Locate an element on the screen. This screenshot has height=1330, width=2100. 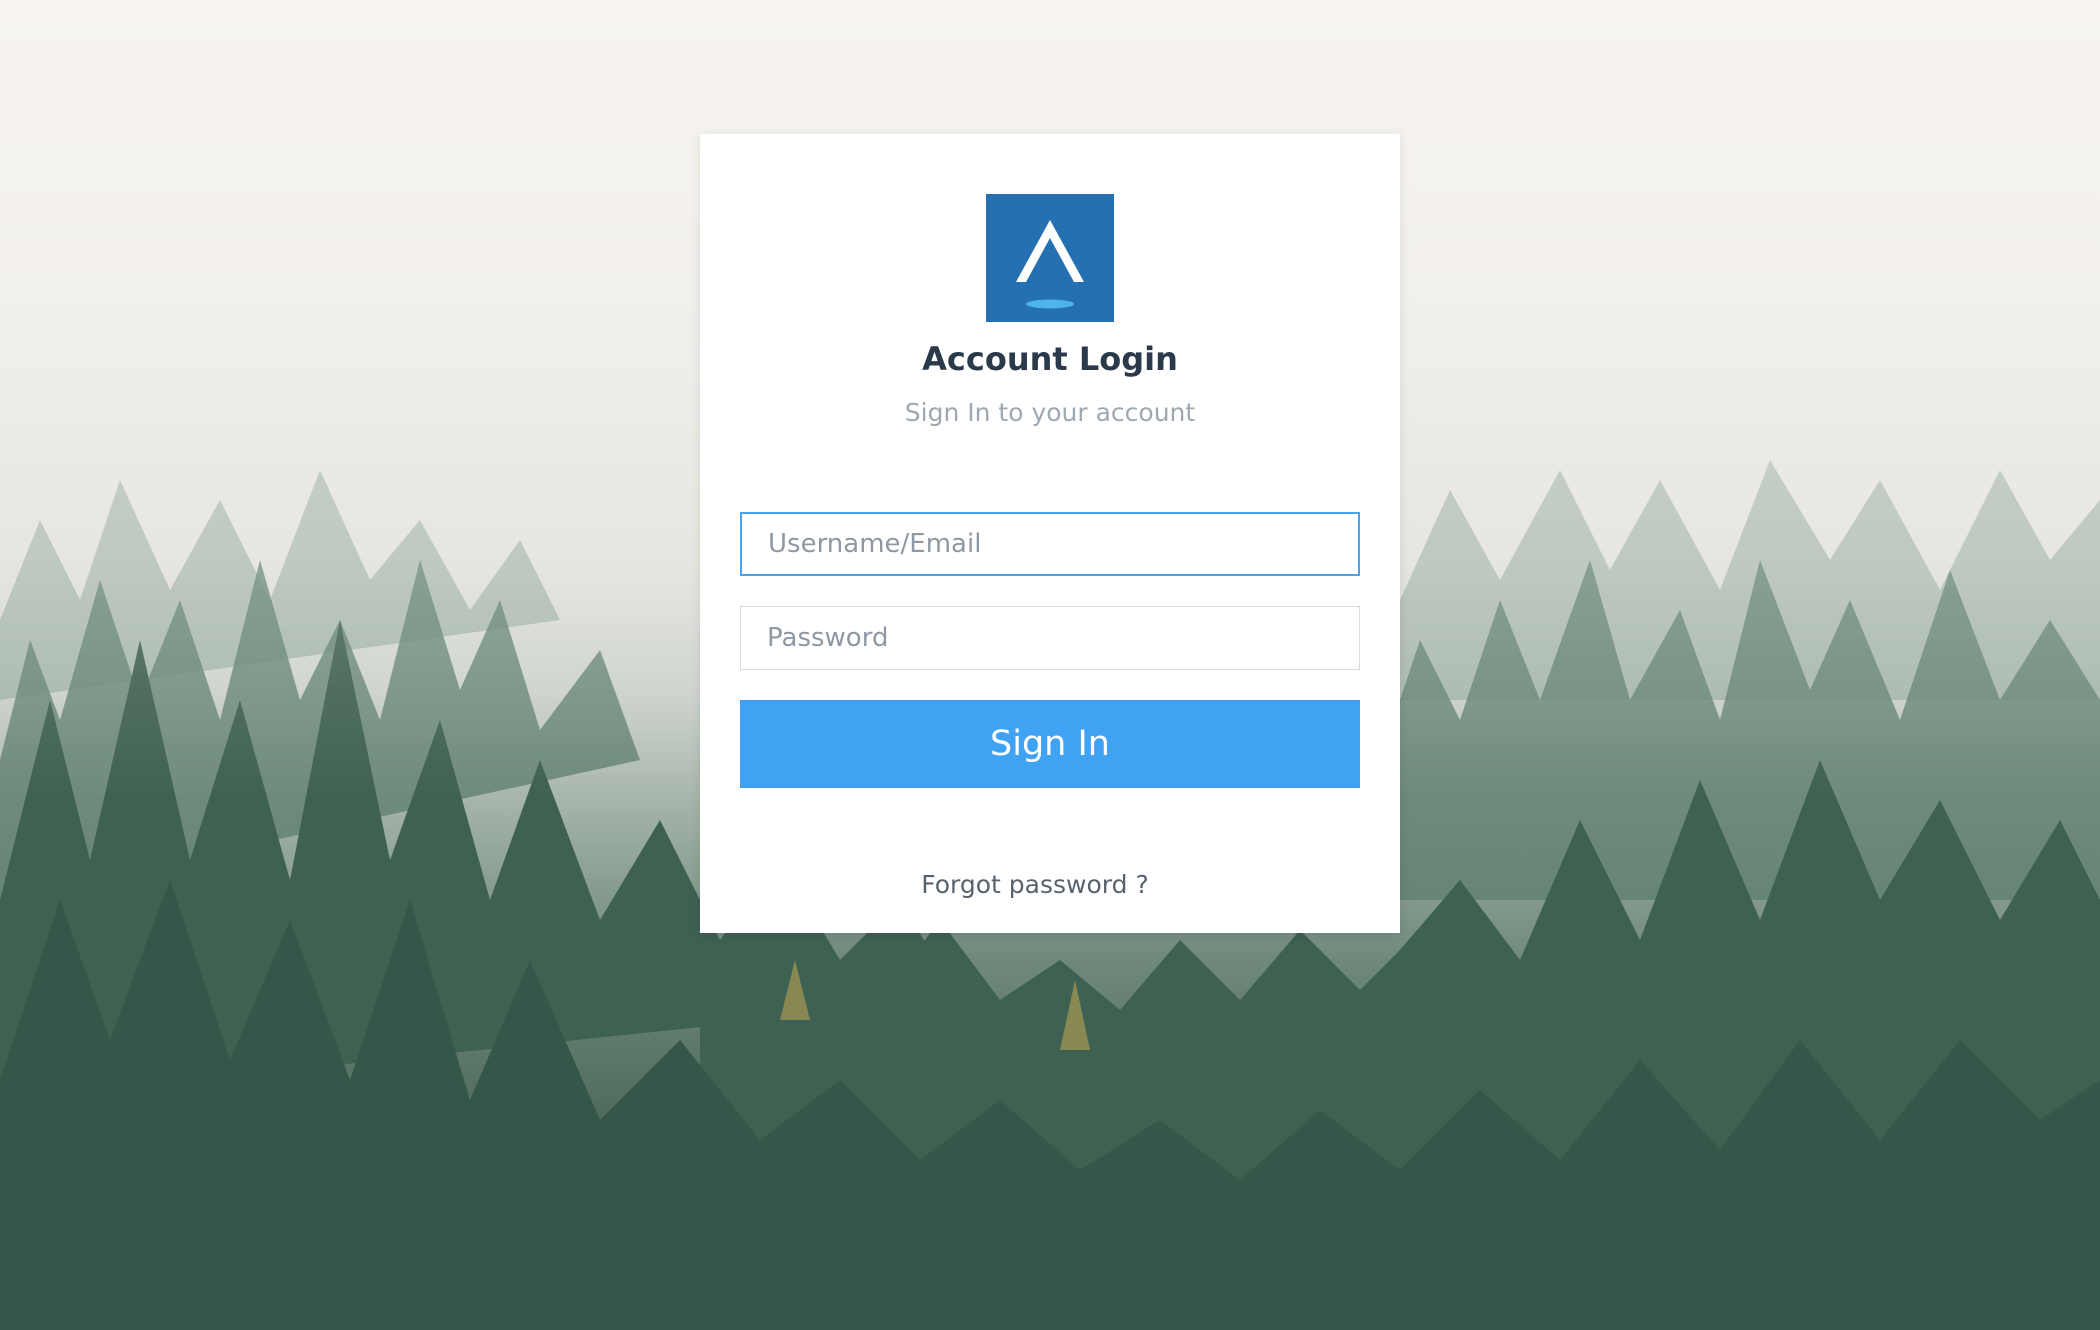
password-input is located at coordinates (1050, 638).